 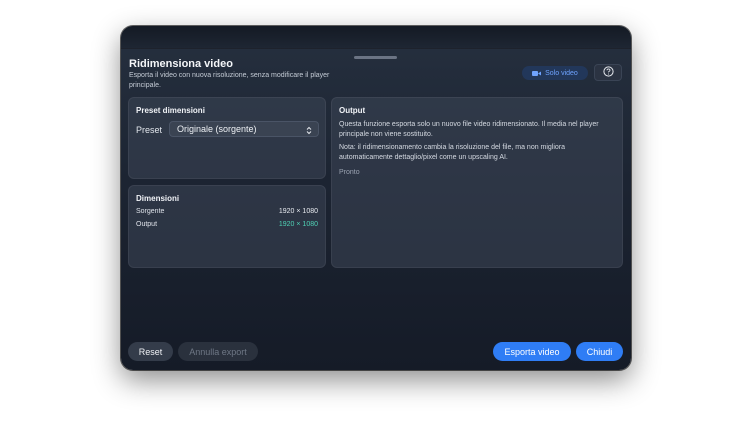 What do you see at coordinates (298, 224) in the screenshot?
I see `output-value: 1920 × 1080` at bounding box center [298, 224].